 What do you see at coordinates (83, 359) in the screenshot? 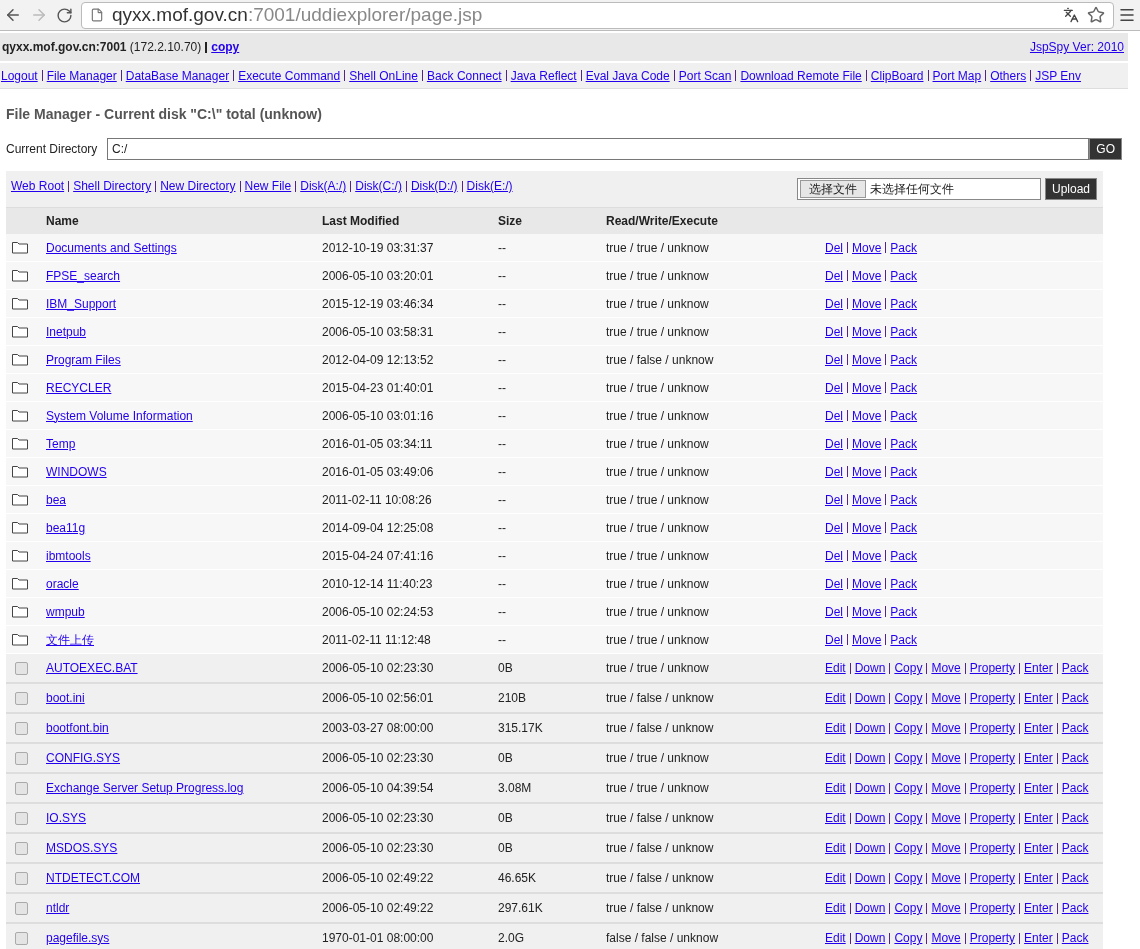
I see `folder-link: Program Files` at bounding box center [83, 359].